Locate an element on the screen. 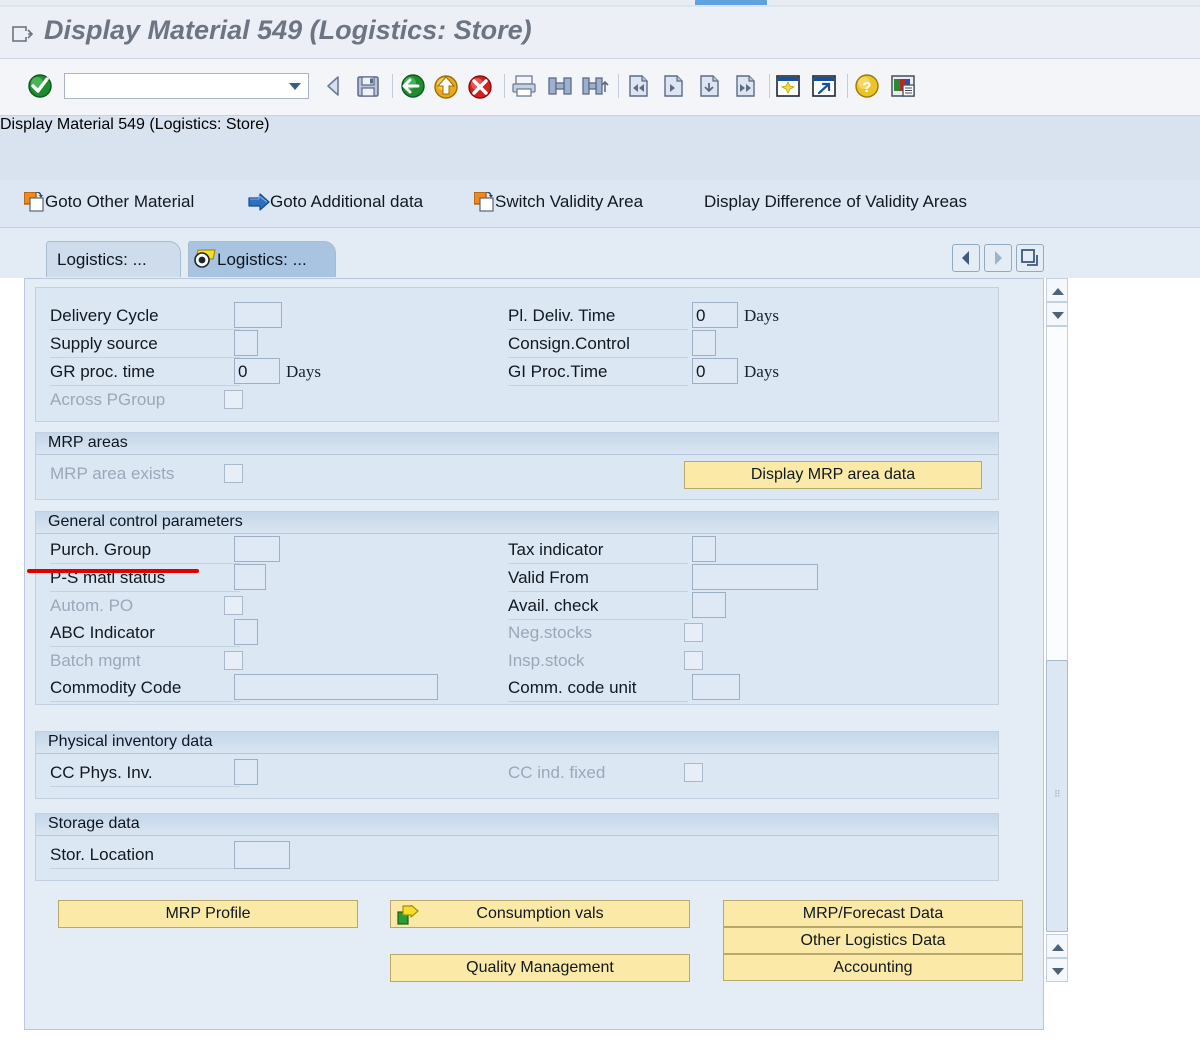 Image resolution: width=1200 pixels, height=1039 pixels. input-stor-location is located at coordinates (262, 855).